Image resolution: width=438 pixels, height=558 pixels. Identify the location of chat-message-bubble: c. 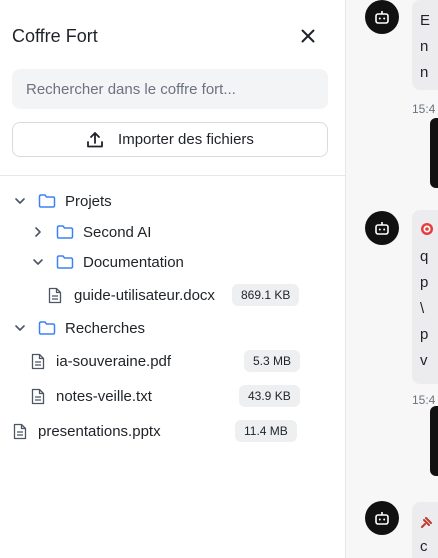
(425, 530).